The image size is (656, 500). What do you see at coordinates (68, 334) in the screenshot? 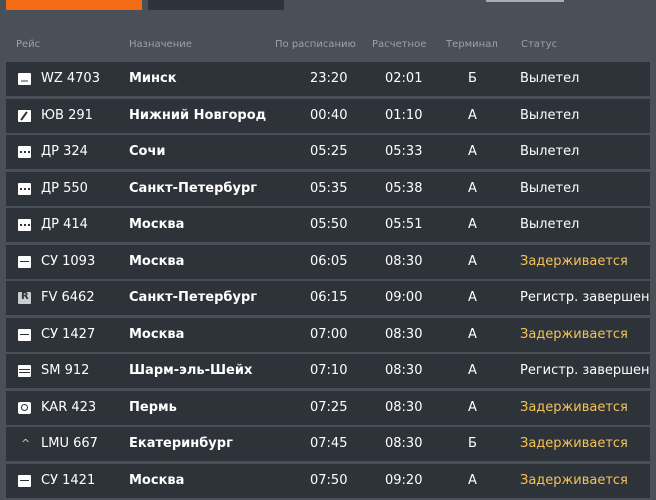
I see `flight-number: СУ 1427` at bounding box center [68, 334].